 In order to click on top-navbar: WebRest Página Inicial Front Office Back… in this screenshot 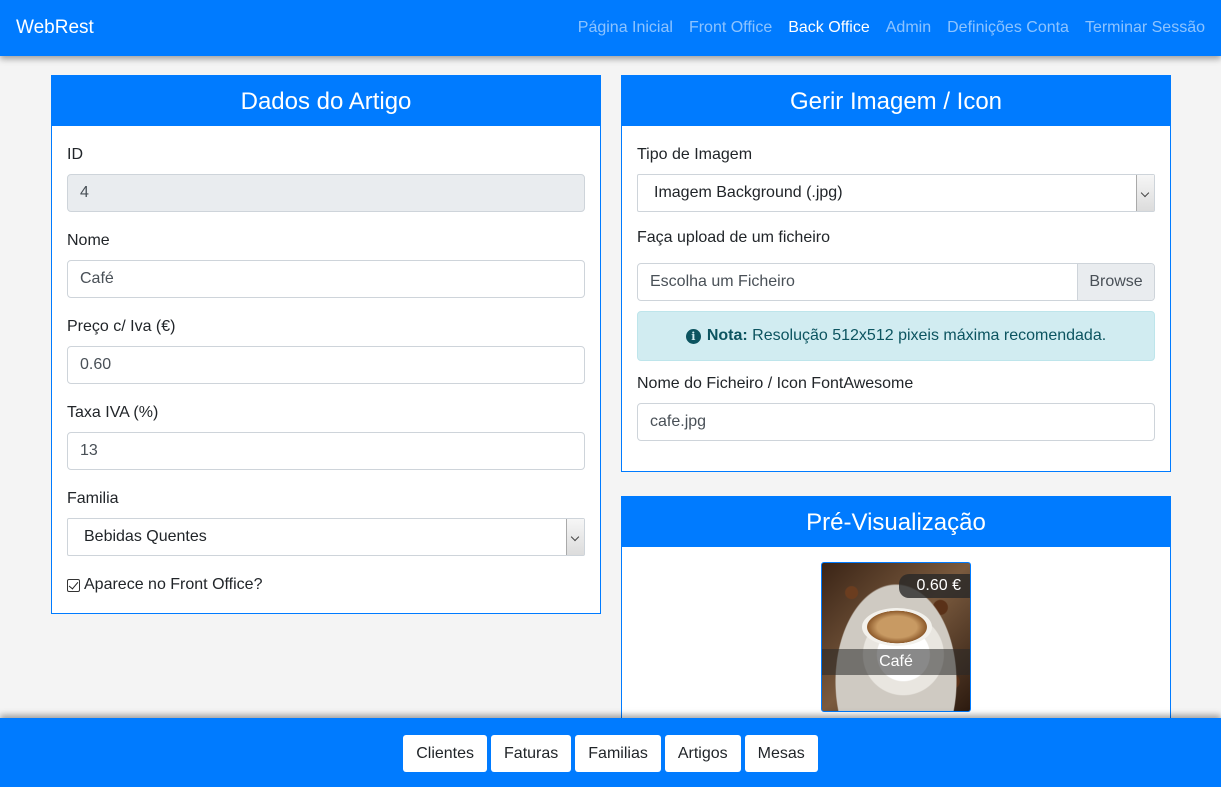, I will do `click(610, 28)`.